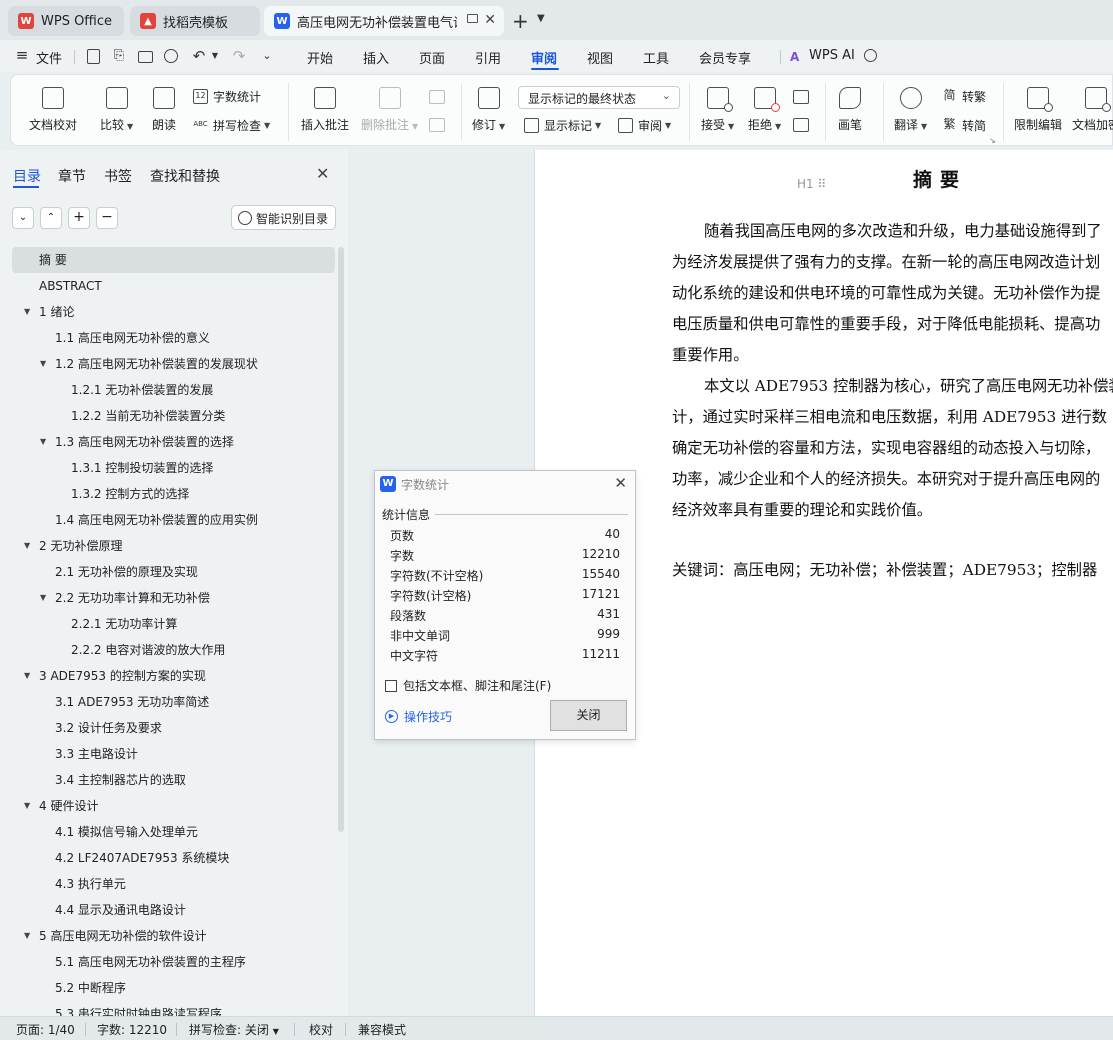  I want to click on review-pane-button: 审阅 ▼, so click(644, 125).